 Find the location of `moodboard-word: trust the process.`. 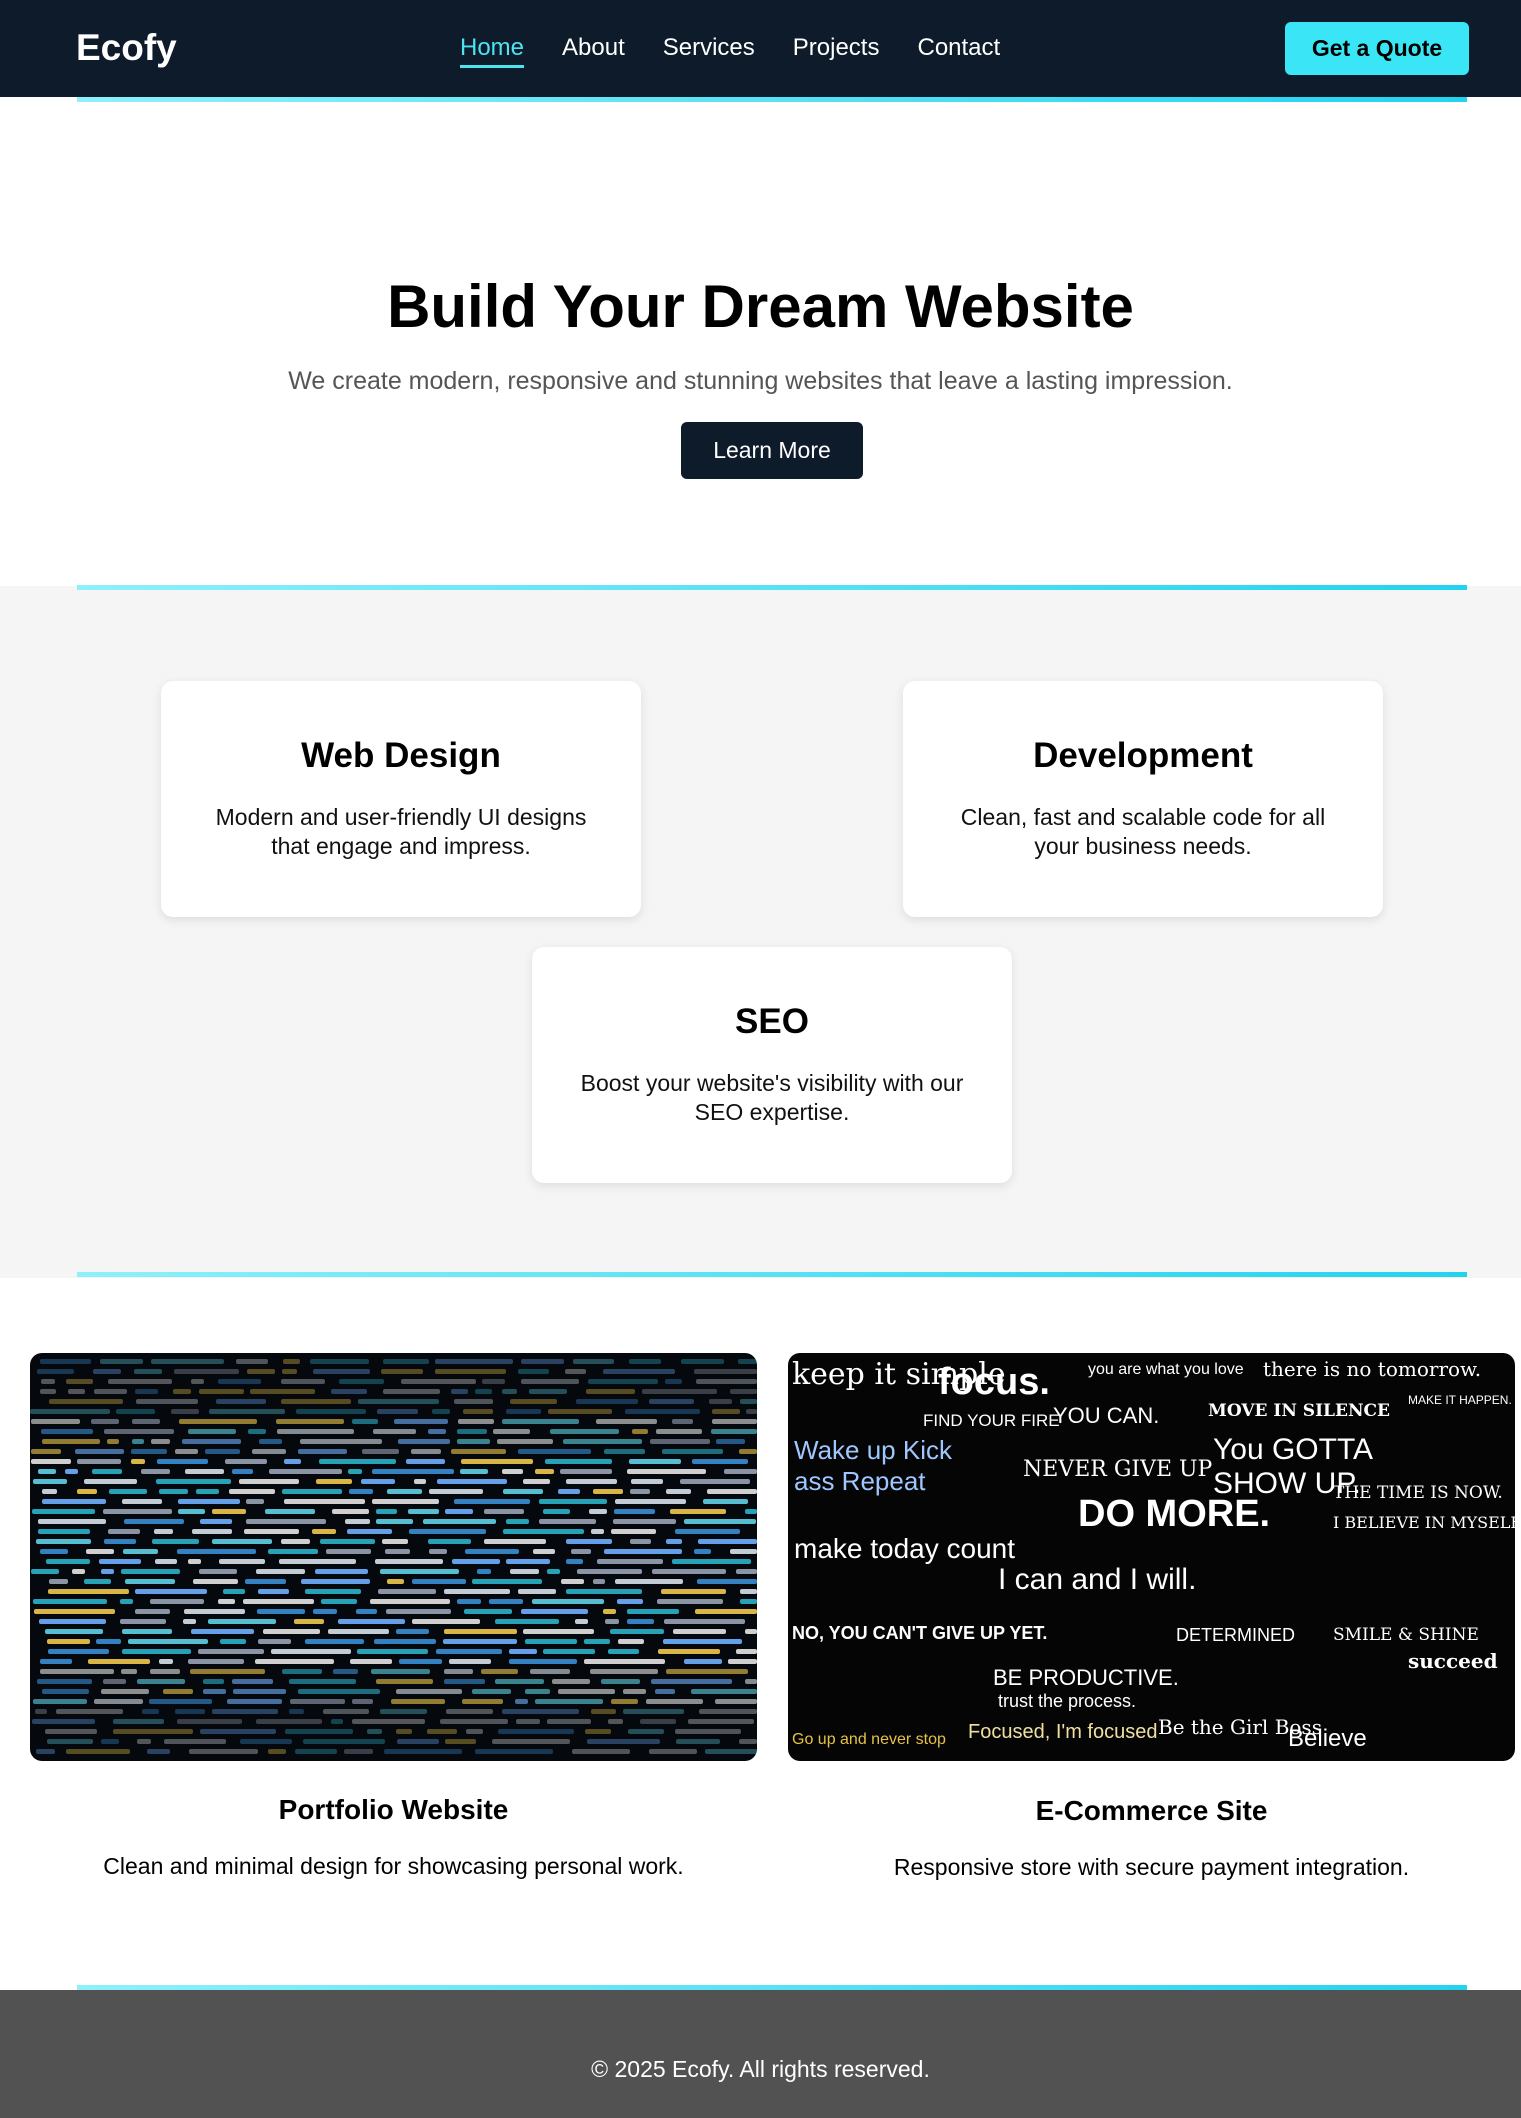

moodboard-word: trust the process. is located at coordinates (1067, 1701).